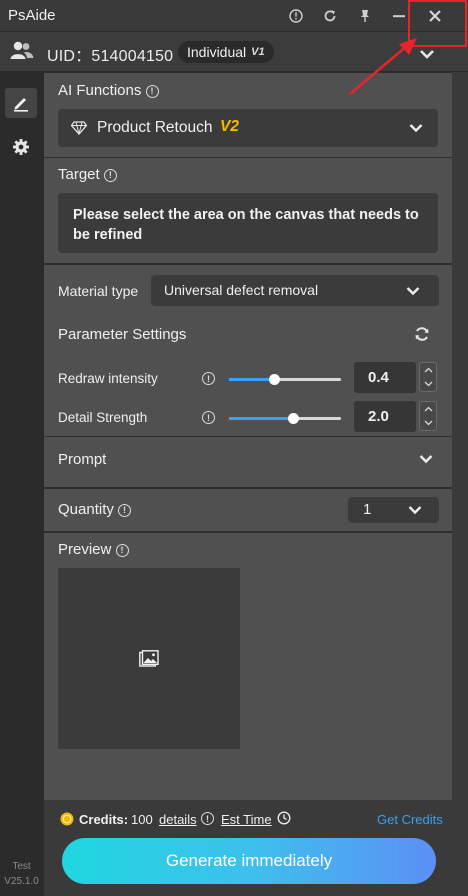 The image size is (468, 896). Describe the element at coordinates (393, 510) in the screenshot. I see `quantity-dropdown: 1` at that location.